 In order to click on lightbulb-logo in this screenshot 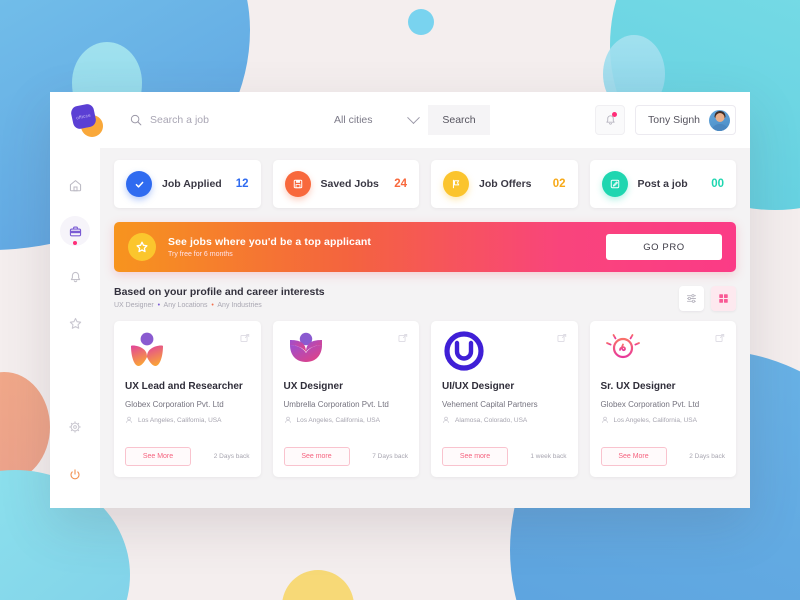, I will do `click(622, 348)`.